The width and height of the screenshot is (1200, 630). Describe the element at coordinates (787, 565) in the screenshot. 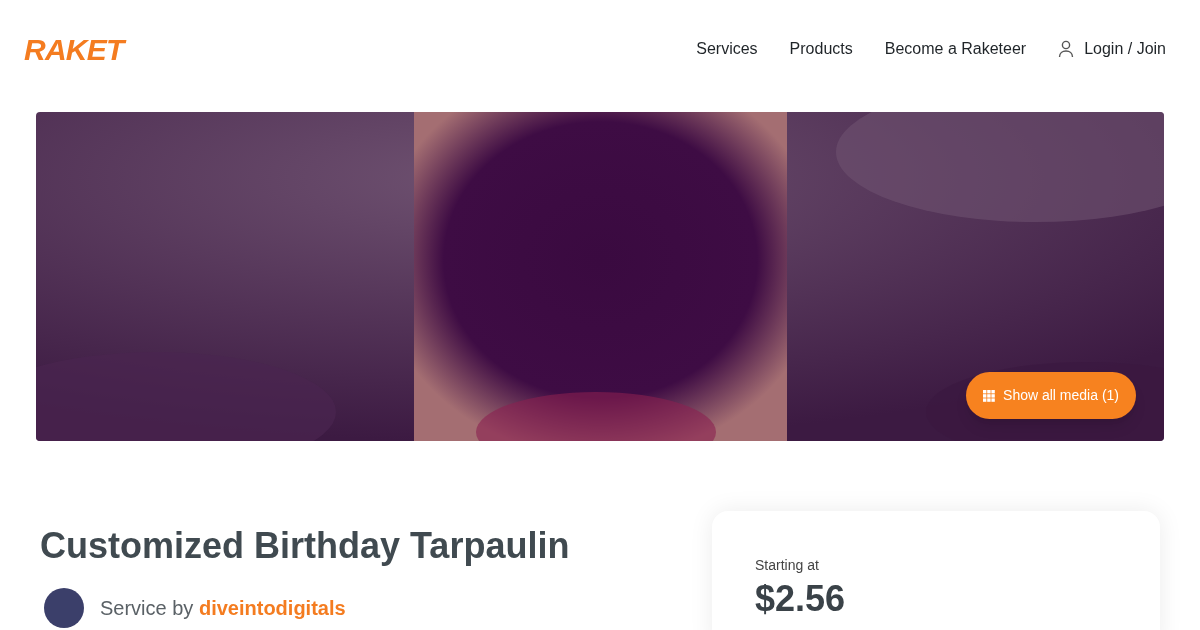

I see `price-label: Starting at` at that location.